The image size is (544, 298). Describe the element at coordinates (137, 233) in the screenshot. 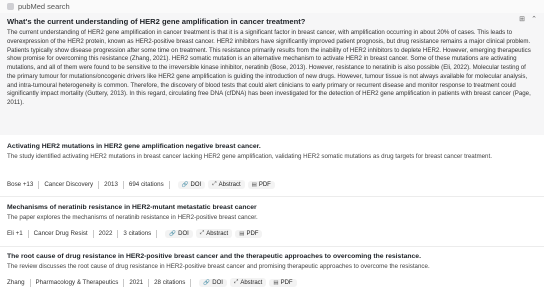

I see `paper-citations: 3 citations` at that location.